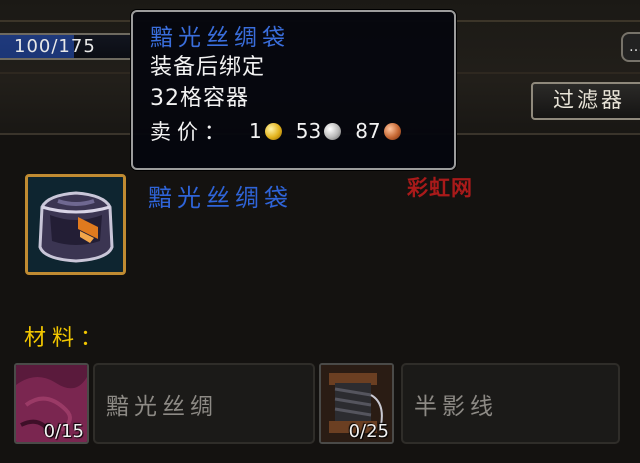 The image size is (640, 463). I want to click on gold-coin-icon, so click(273, 131).